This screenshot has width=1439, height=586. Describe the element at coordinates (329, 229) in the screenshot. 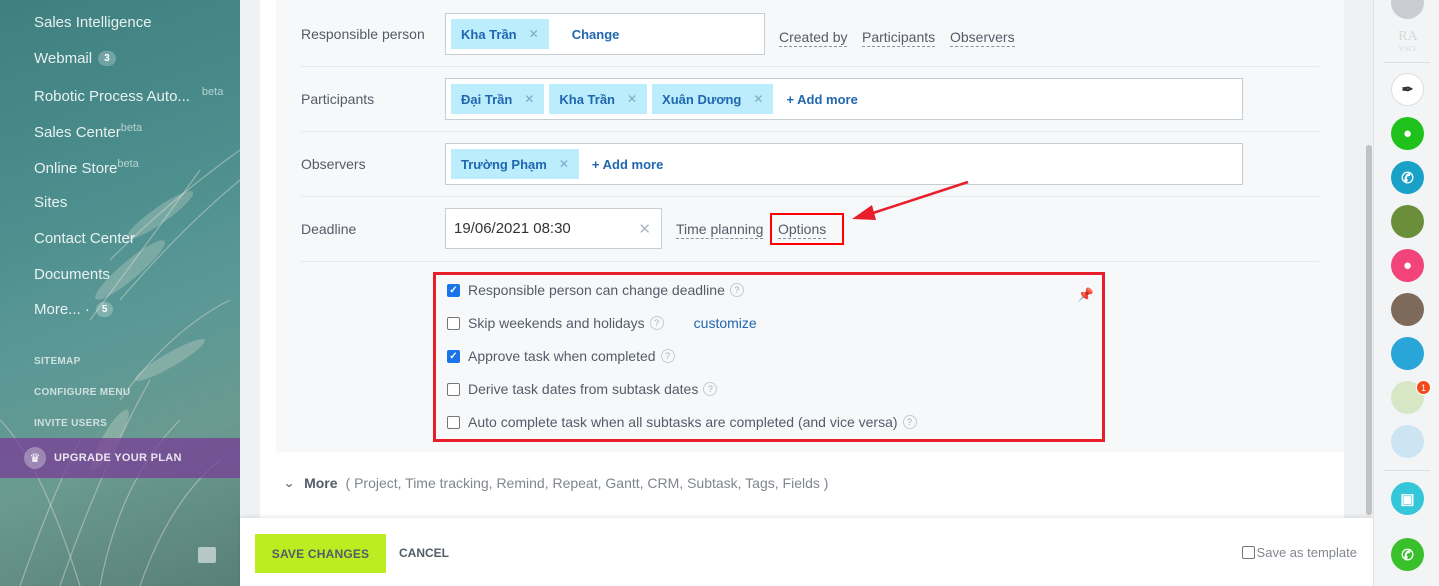

I see `deadline-label: Deadline` at that location.